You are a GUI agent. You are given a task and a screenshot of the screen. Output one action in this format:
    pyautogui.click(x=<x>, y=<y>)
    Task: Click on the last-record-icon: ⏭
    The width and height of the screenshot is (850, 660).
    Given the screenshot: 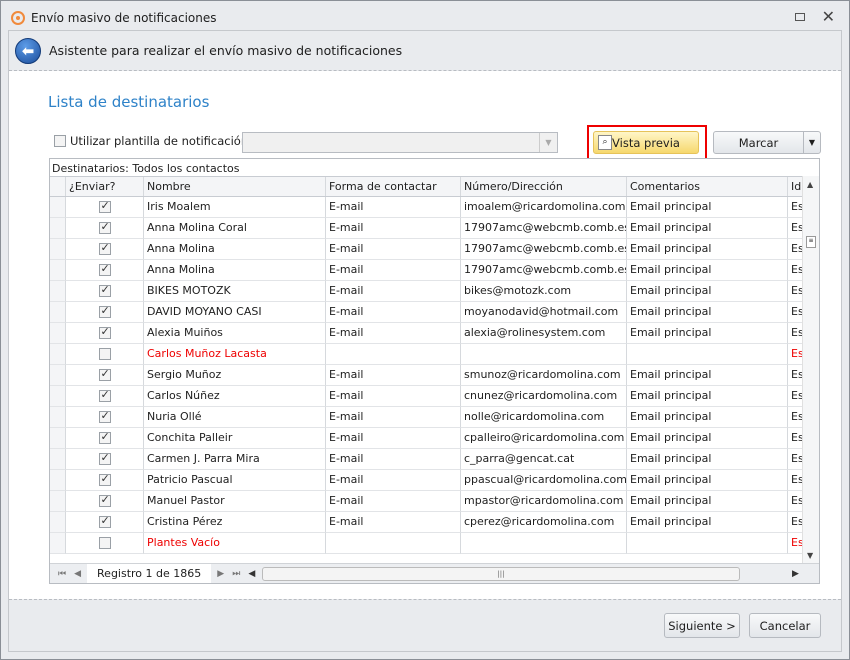 What is the action you would take?
    pyautogui.click(x=236, y=574)
    